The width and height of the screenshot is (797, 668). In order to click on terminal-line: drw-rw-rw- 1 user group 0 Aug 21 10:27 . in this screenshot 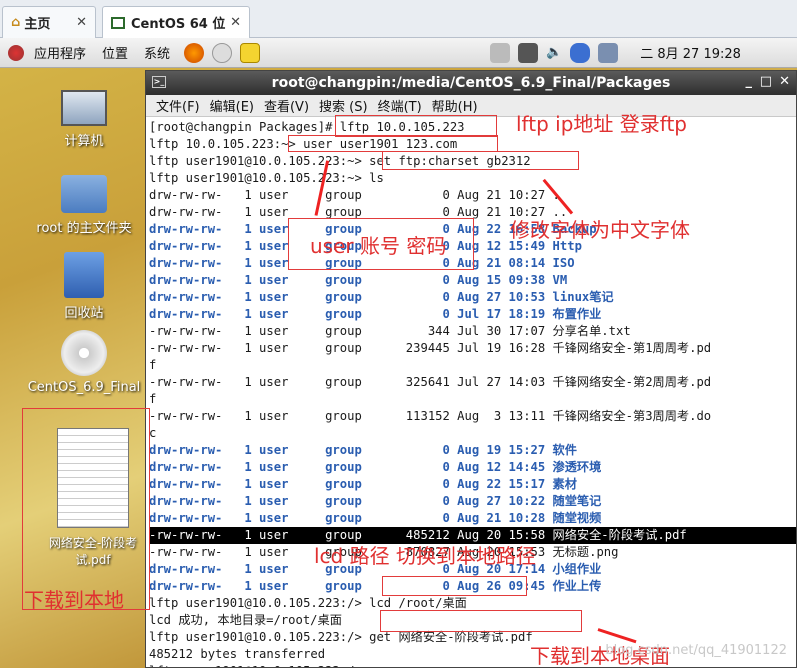, I will do `click(354, 195)`.